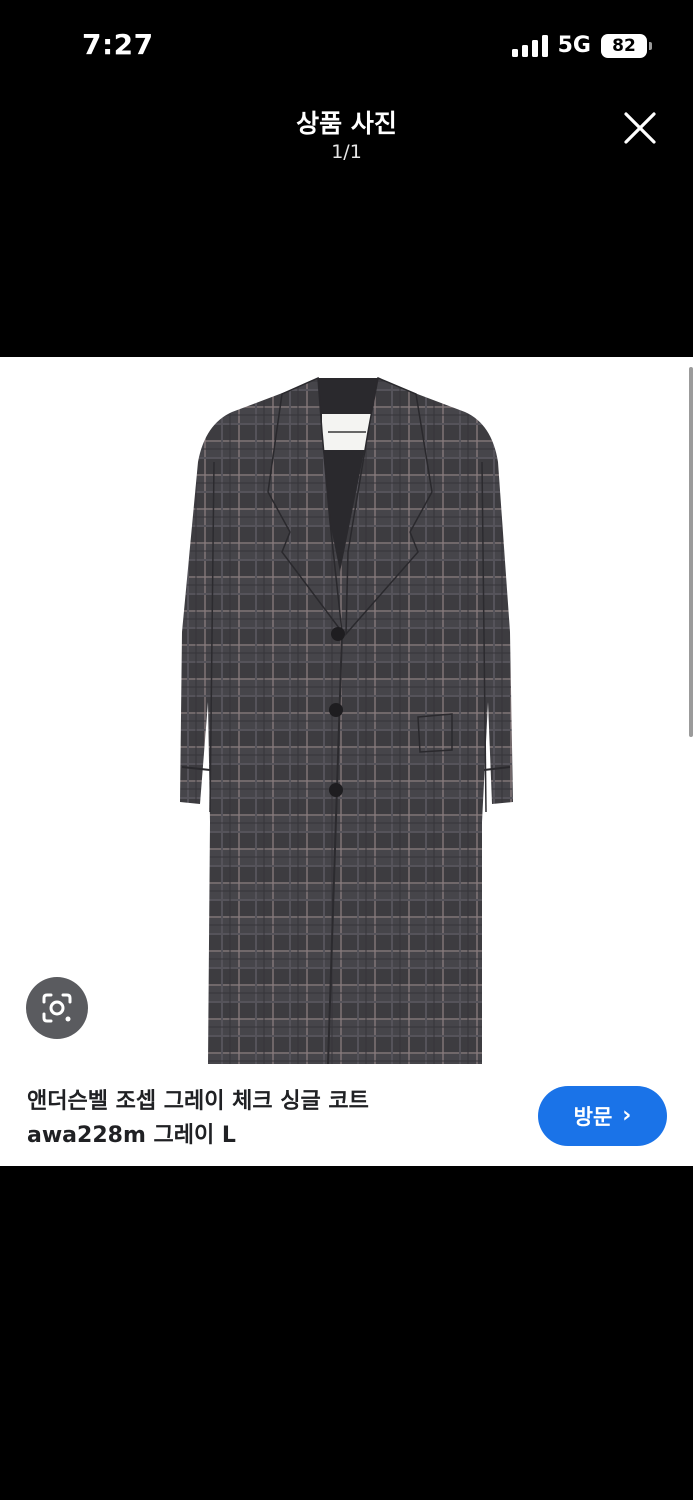 This screenshot has height=1500, width=693. Describe the element at coordinates (626, 45) in the screenshot. I see `battery-icon: 82` at that location.